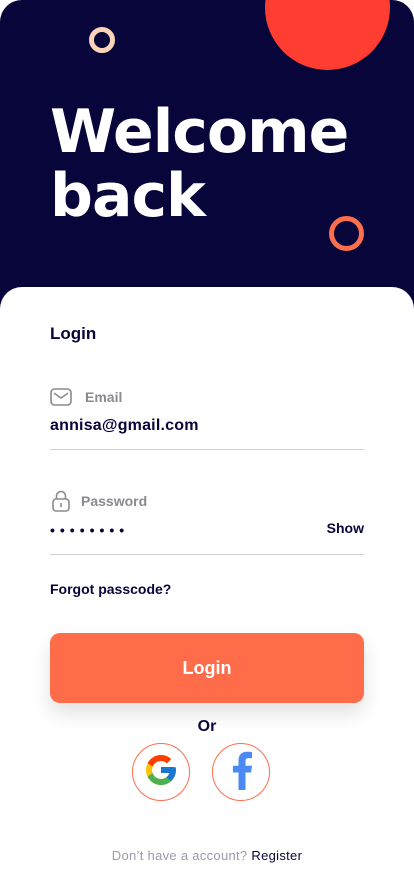 This screenshot has width=414, height=896. I want to click on facebook-login-button, so click(241, 772).